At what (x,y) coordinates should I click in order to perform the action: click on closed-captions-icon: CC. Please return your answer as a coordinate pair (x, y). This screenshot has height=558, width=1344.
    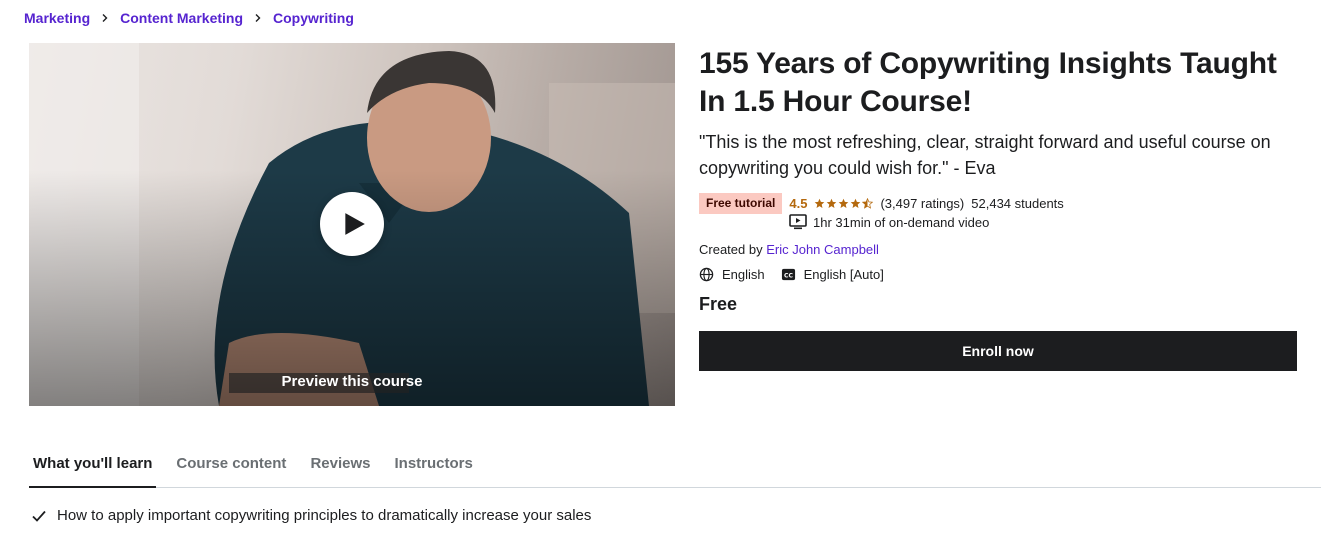
    Looking at the image, I should click on (788, 274).